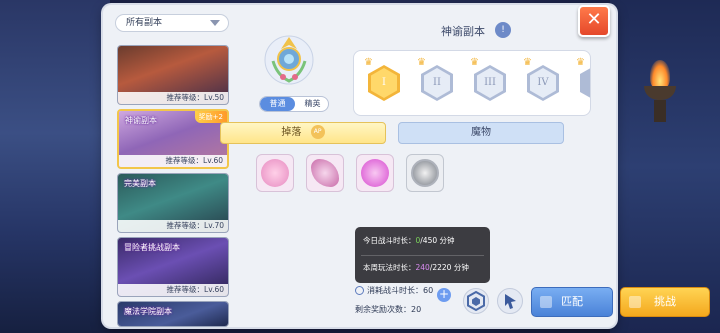 The width and height of the screenshot is (720, 333). Describe the element at coordinates (148, 311) in the screenshot. I see `dungeon-name: 魔法学院副本` at that location.